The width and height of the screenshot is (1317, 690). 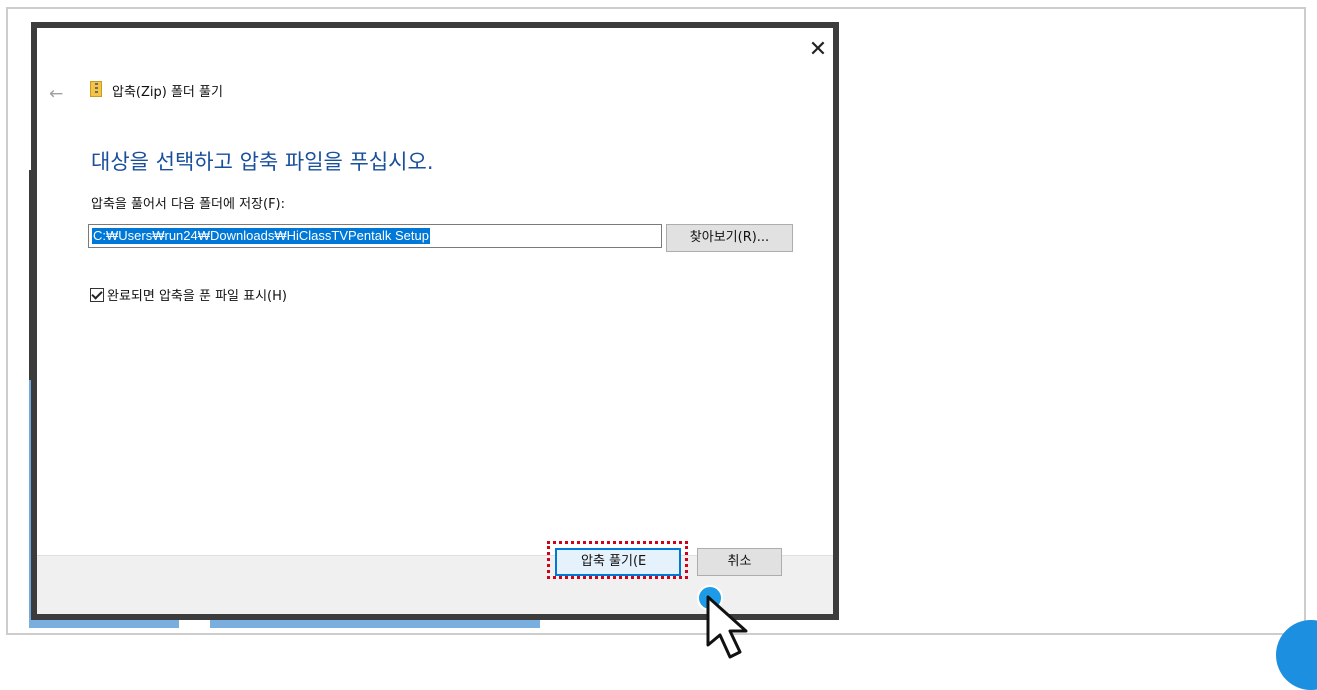 I want to click on show-files-checkbox, so click(x=97, y=295).